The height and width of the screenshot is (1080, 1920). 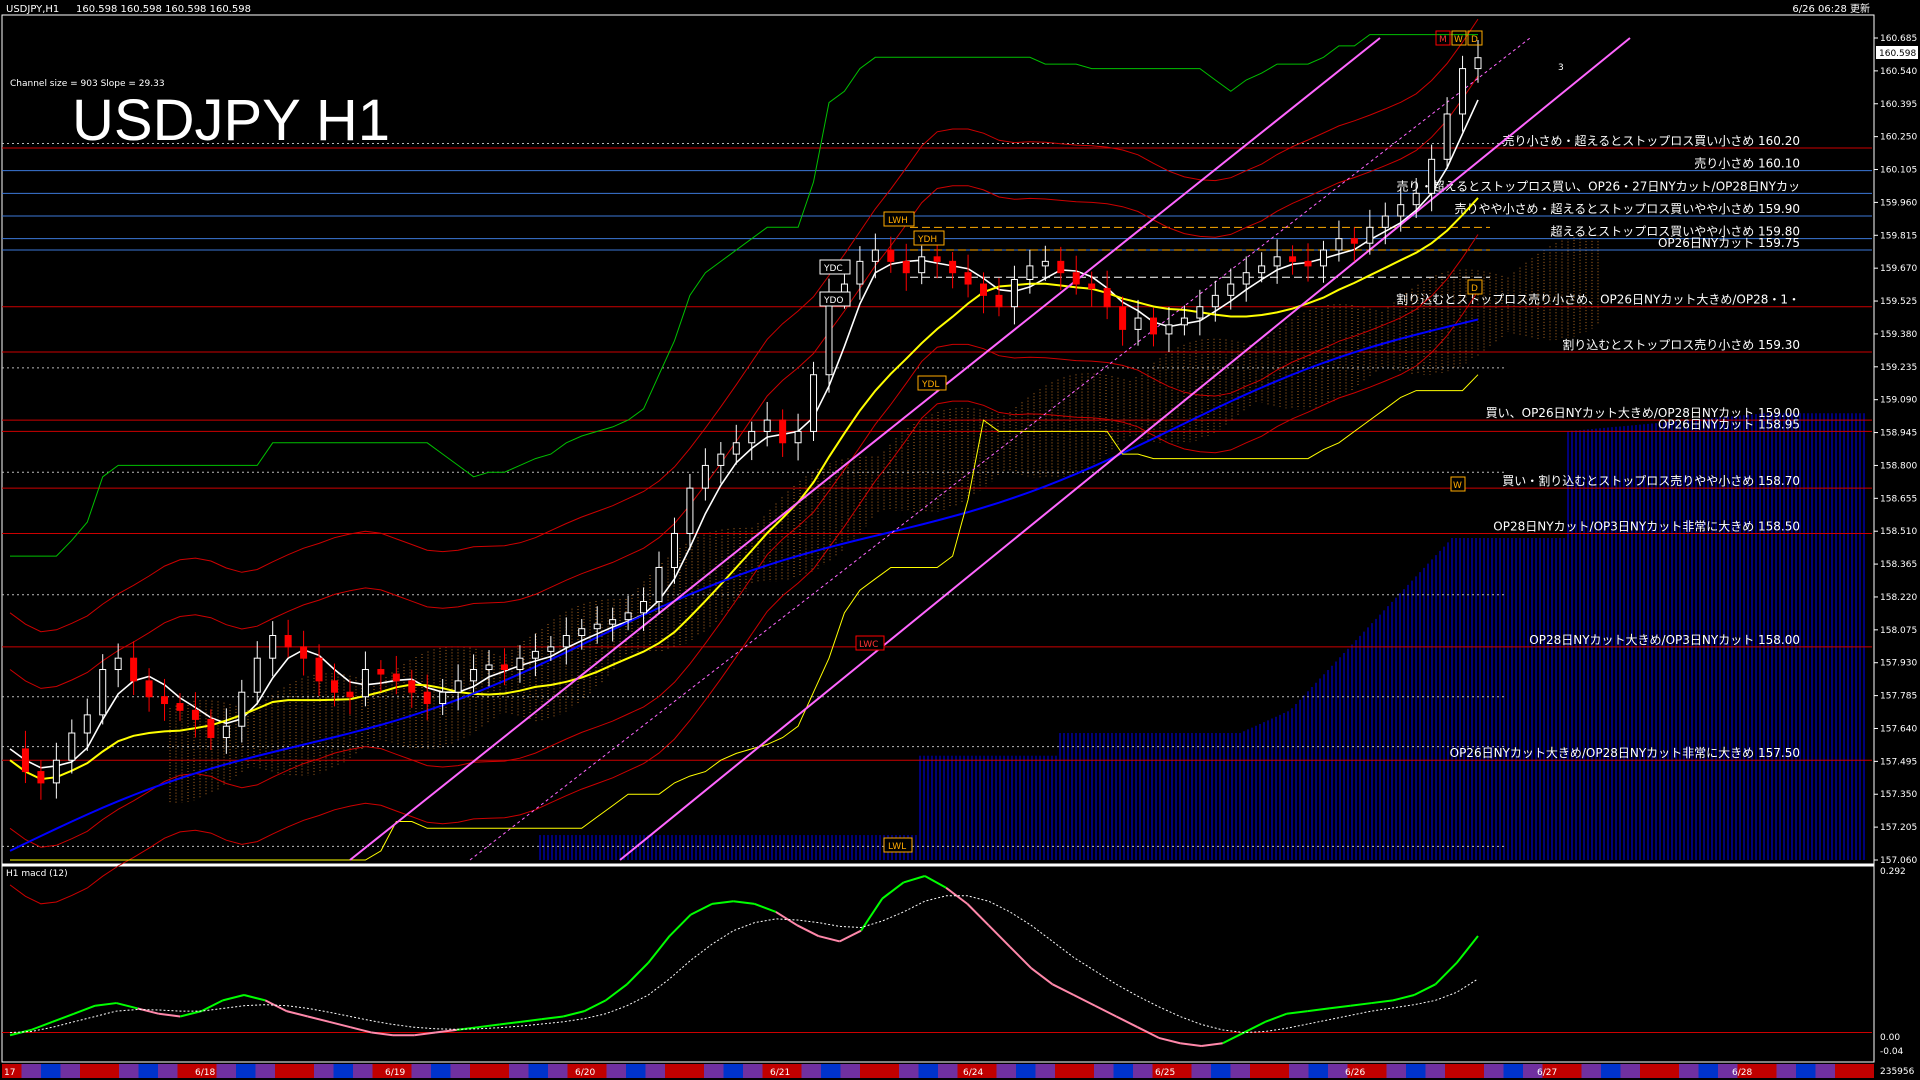 What do you see at coordinates (1355, 1073) in the screenshot?
I see `time-tick-label: 6/26` at bounding box center [1355, 1073].